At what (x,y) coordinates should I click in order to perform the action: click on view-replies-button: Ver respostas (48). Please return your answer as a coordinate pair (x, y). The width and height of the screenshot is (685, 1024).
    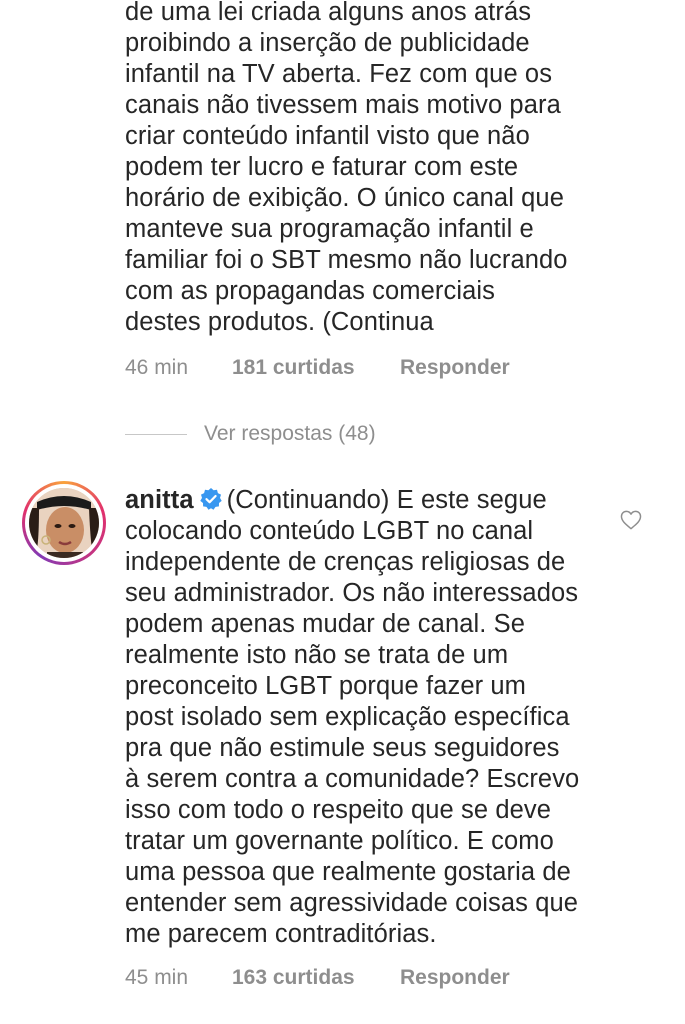
    Looking at the image, I should click on (250, 434).